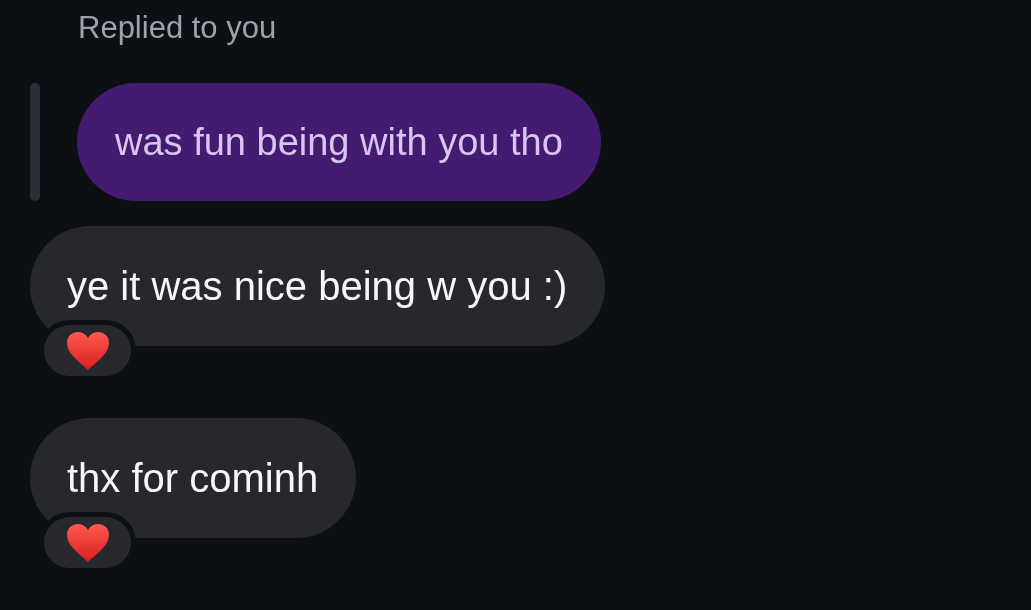 The image size is (1031, 610). What do you see at coordinates (177, 28) in the screenshot?
I see `reply-label: Replied to you` at bounding box center [177, 28].